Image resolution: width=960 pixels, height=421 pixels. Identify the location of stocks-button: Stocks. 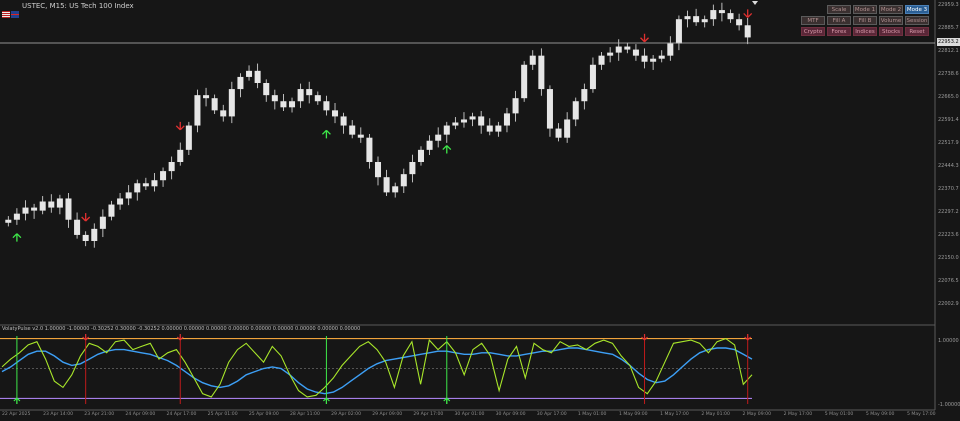
(891, 31).